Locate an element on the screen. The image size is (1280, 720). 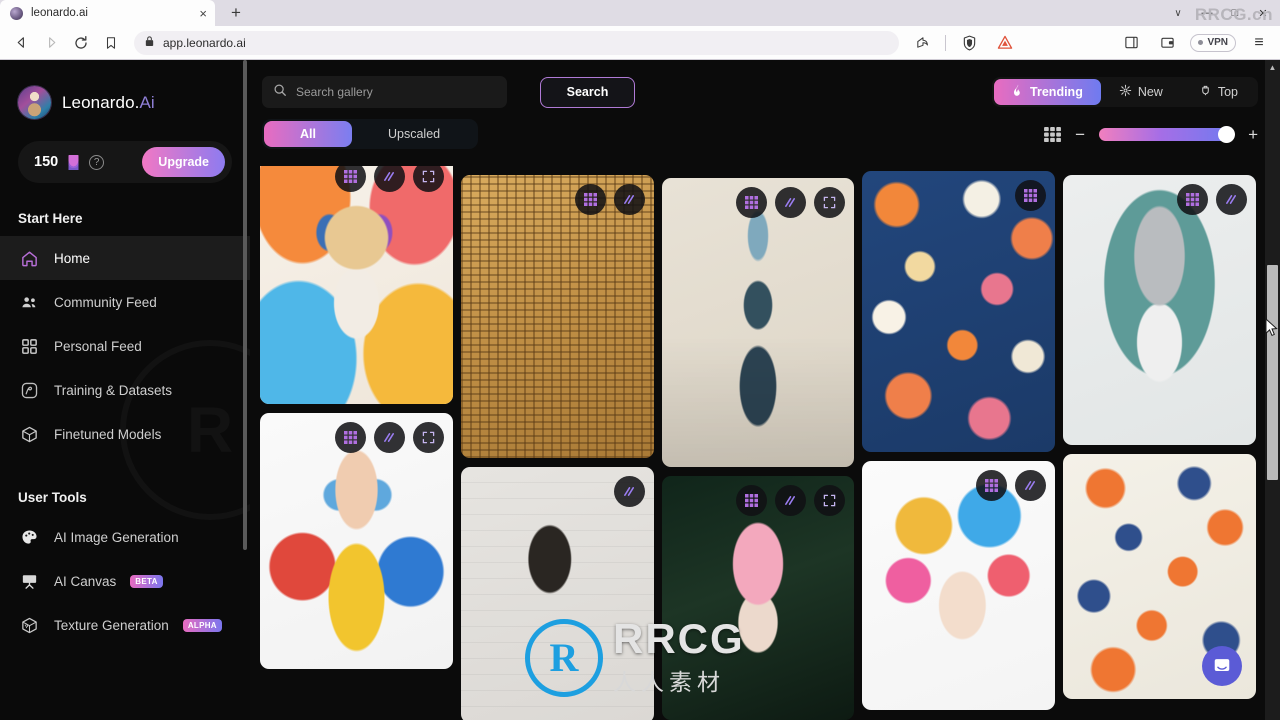
grid-layout-icon is located at coordinates (1053, 134).